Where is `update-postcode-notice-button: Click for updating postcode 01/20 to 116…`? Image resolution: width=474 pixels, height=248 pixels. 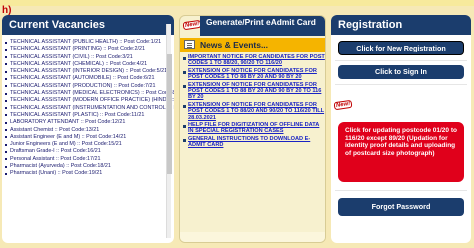 update-postcode-notice-button: Click for updating postcode 01/20 to 116… is located at coordinates (401, 152).